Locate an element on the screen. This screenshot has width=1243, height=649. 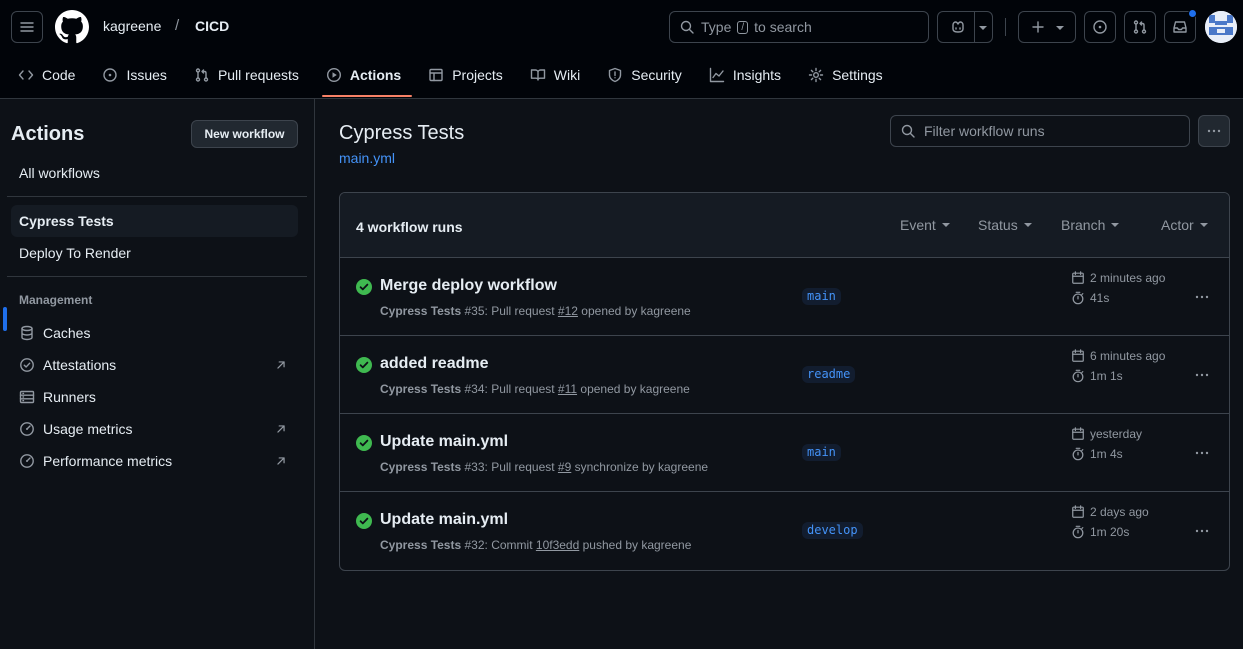
tab-pull-requests: Pull requests is located at coordinates (246, 75).